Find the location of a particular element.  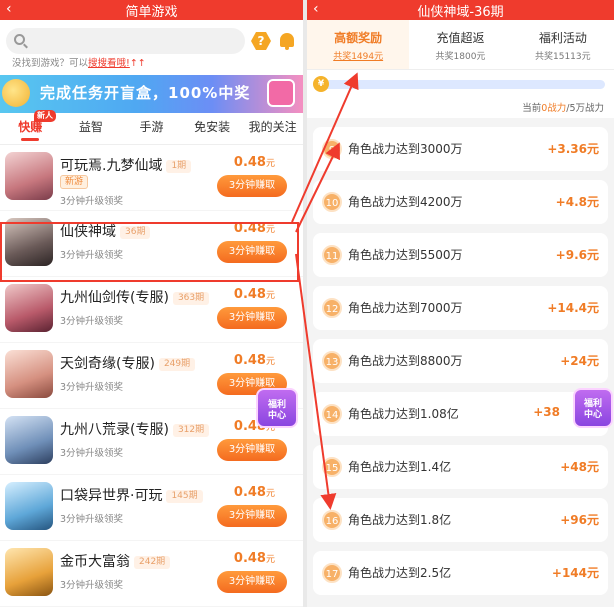

task-item: 16 角色战力达到1.8亿 +96元 is located at coordinates (460, 520).